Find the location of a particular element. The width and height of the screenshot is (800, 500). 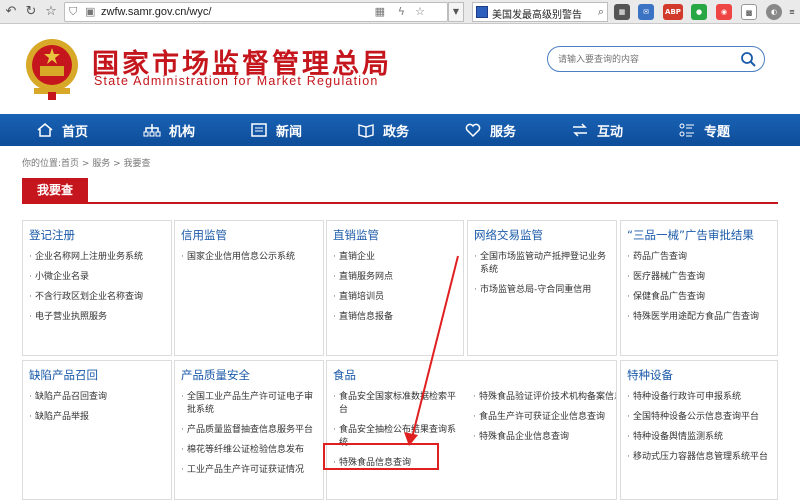

nav-org: 机构 is located at coordinates (190, 130).